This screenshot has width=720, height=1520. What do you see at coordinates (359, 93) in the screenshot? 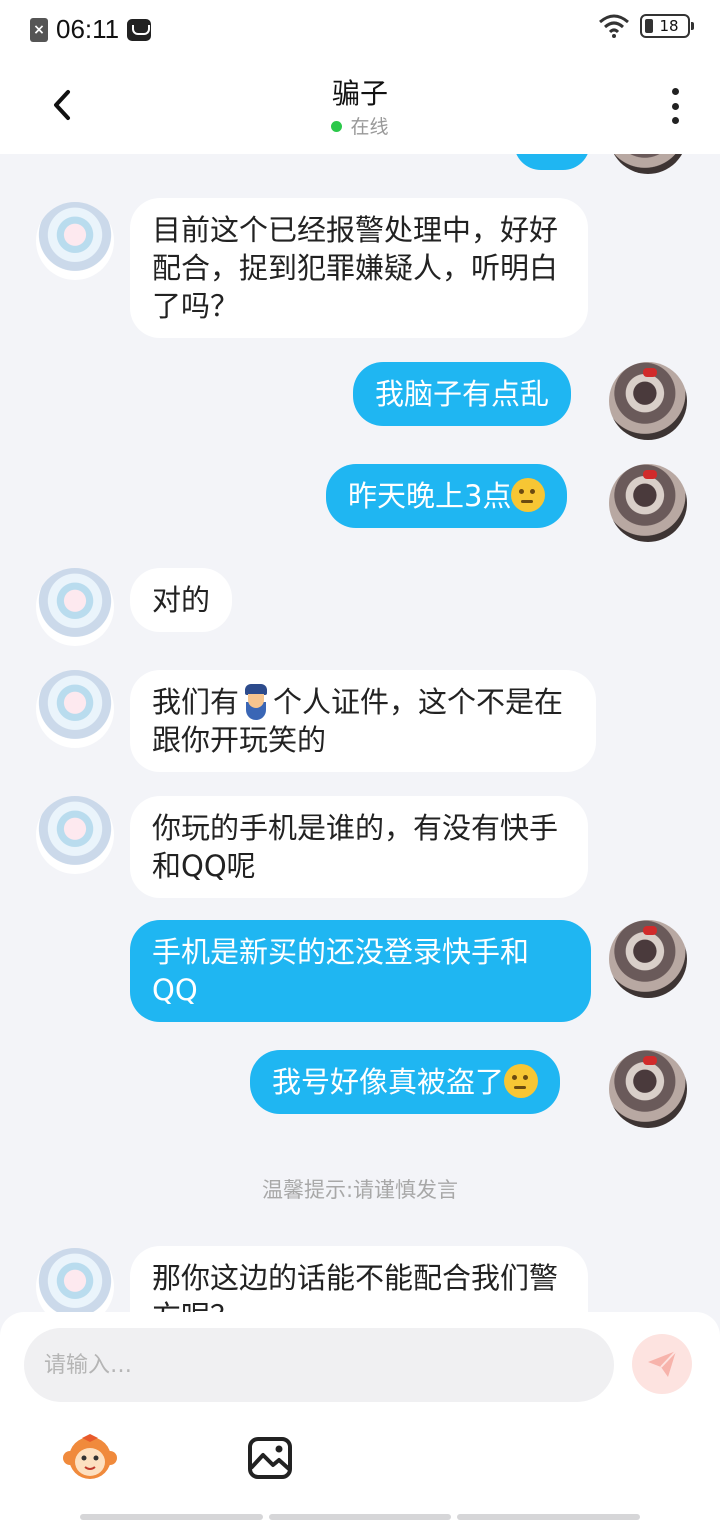
I see `contact-name: 骗子` at bounding box center [359, 93].